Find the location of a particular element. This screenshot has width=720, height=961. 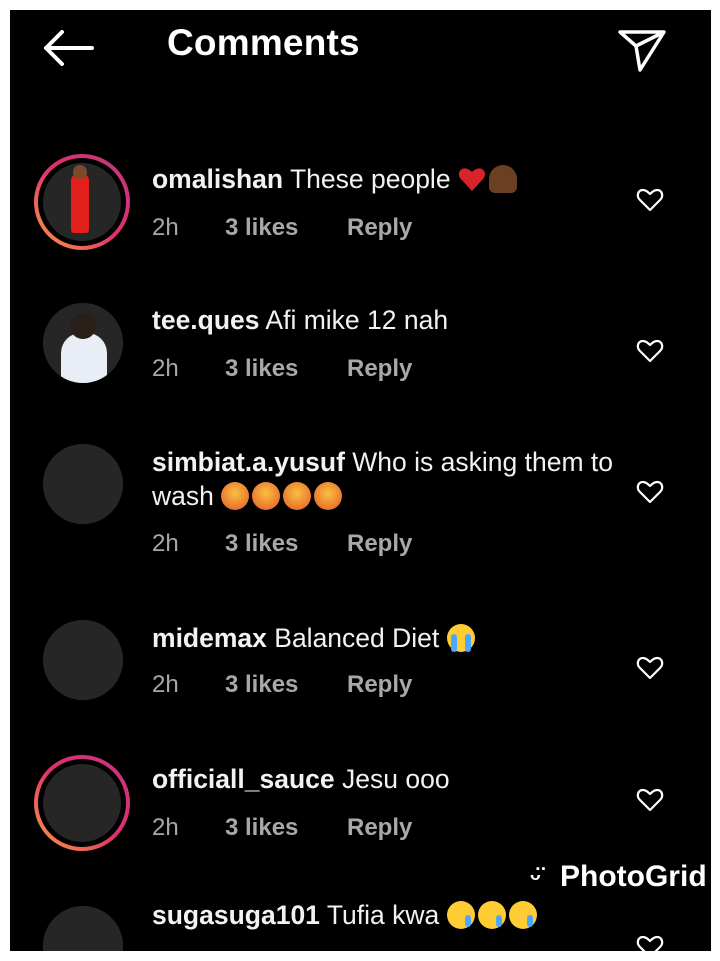

back-arrow-icon is located at coordinates (68, 48).